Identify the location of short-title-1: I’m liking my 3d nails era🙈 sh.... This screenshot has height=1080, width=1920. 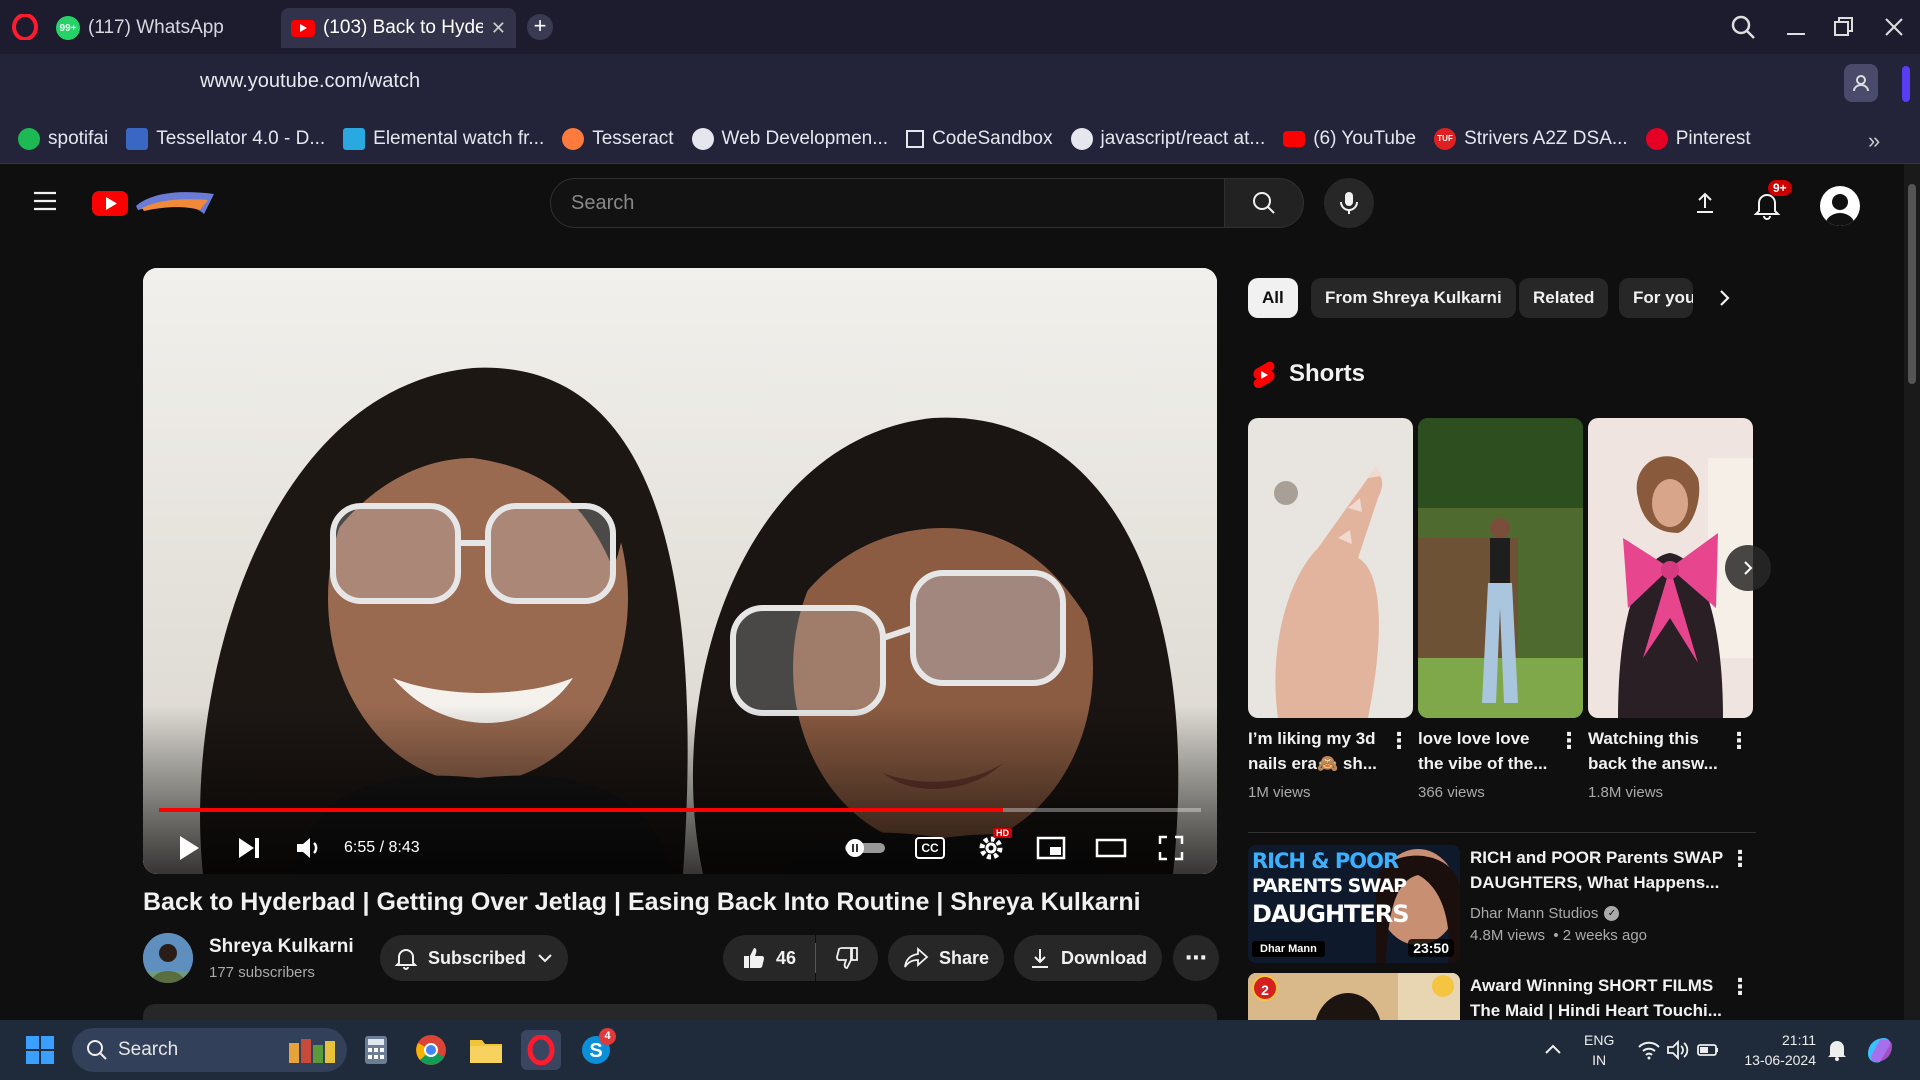
(1317, 751).